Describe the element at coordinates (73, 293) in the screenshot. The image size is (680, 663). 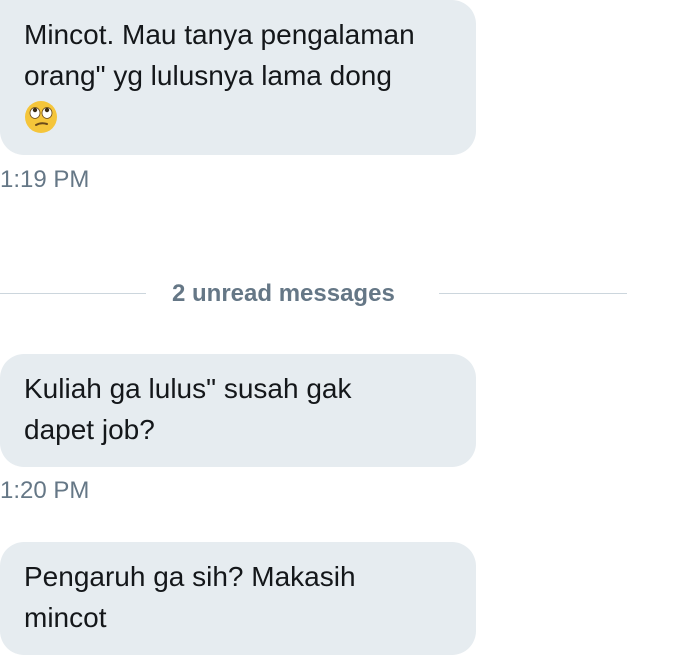
I see `divider-line-left` at that location.